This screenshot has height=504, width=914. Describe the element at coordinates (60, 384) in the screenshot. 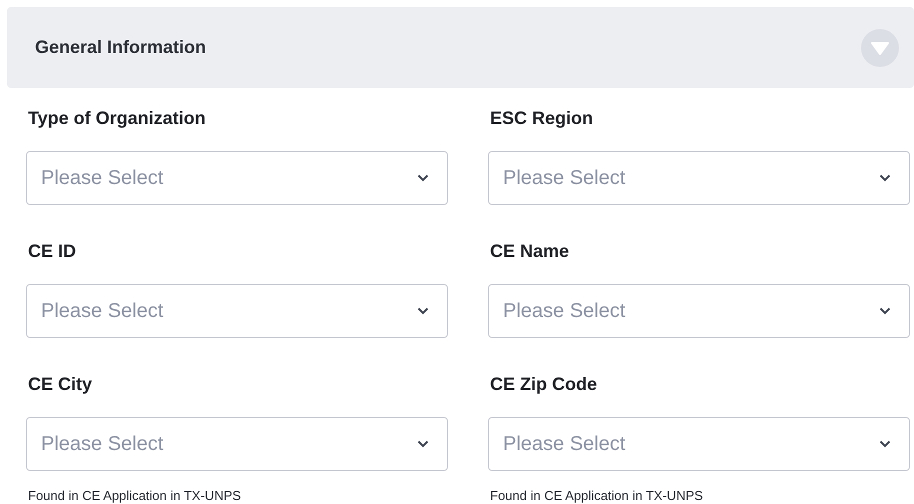

I see `field-label: CE City` at that location.